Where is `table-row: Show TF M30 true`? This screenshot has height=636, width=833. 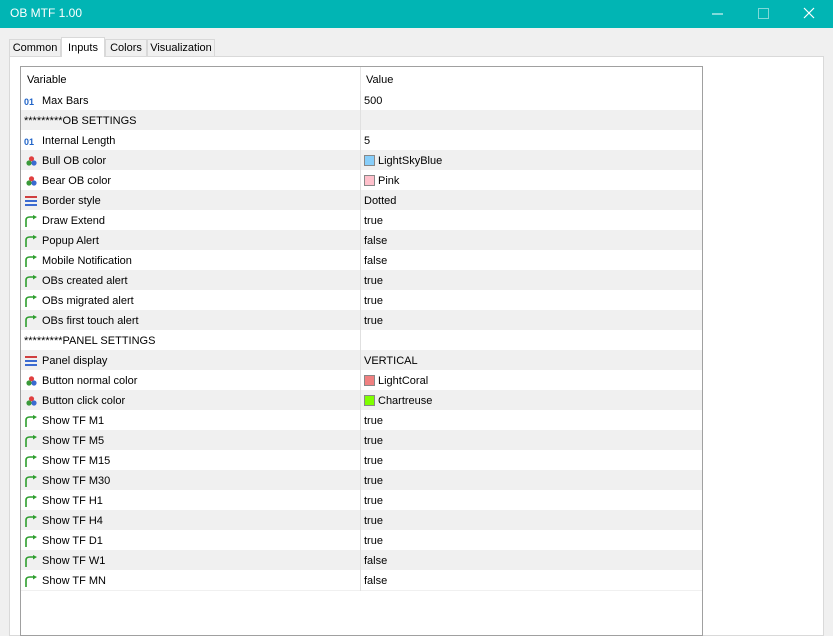 table-row: Show TF M30 true is located at coordinates (361, 481).